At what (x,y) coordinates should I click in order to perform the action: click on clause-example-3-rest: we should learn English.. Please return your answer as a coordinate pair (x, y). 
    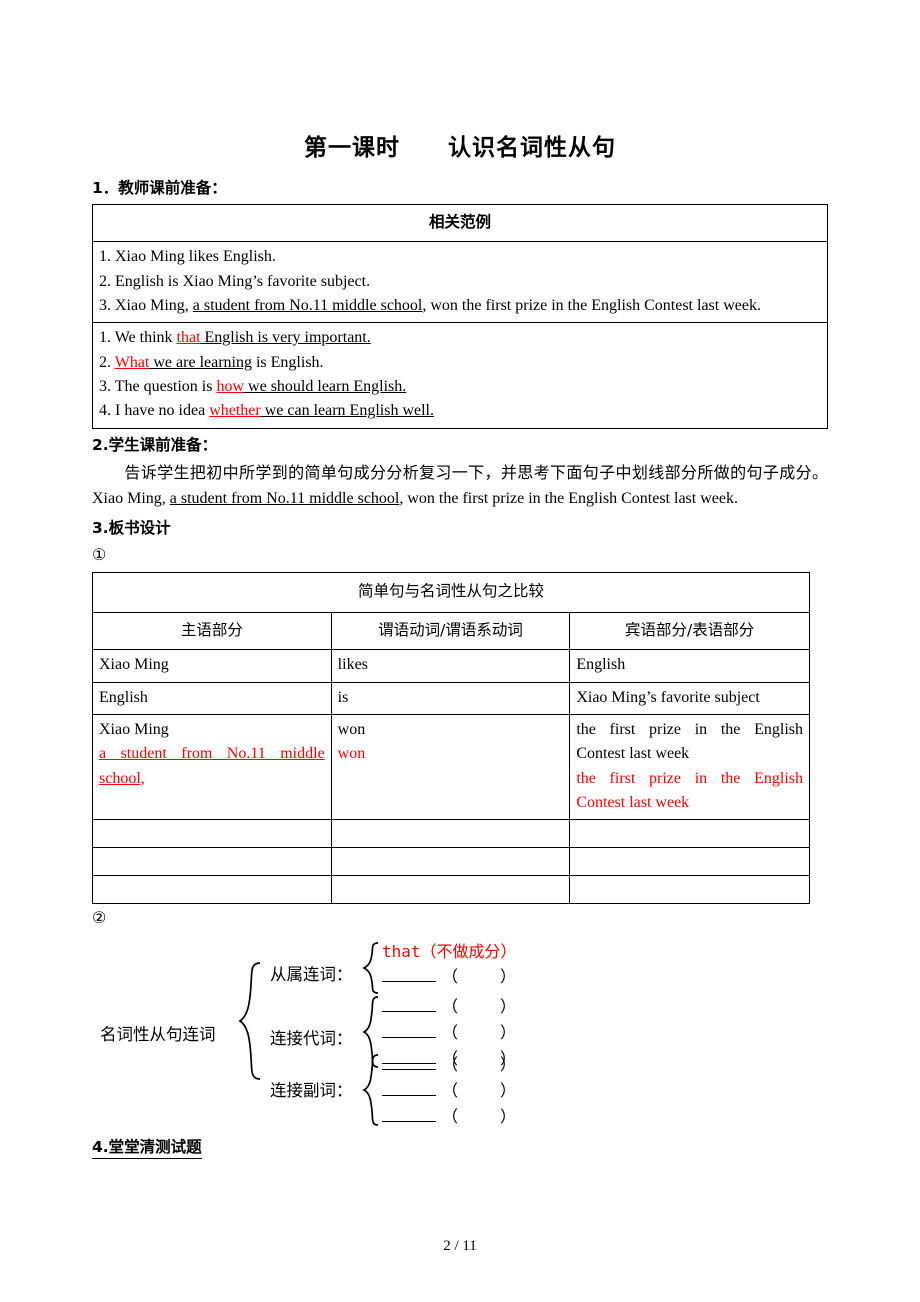
    Looking at the image, I should click on (325, 387).